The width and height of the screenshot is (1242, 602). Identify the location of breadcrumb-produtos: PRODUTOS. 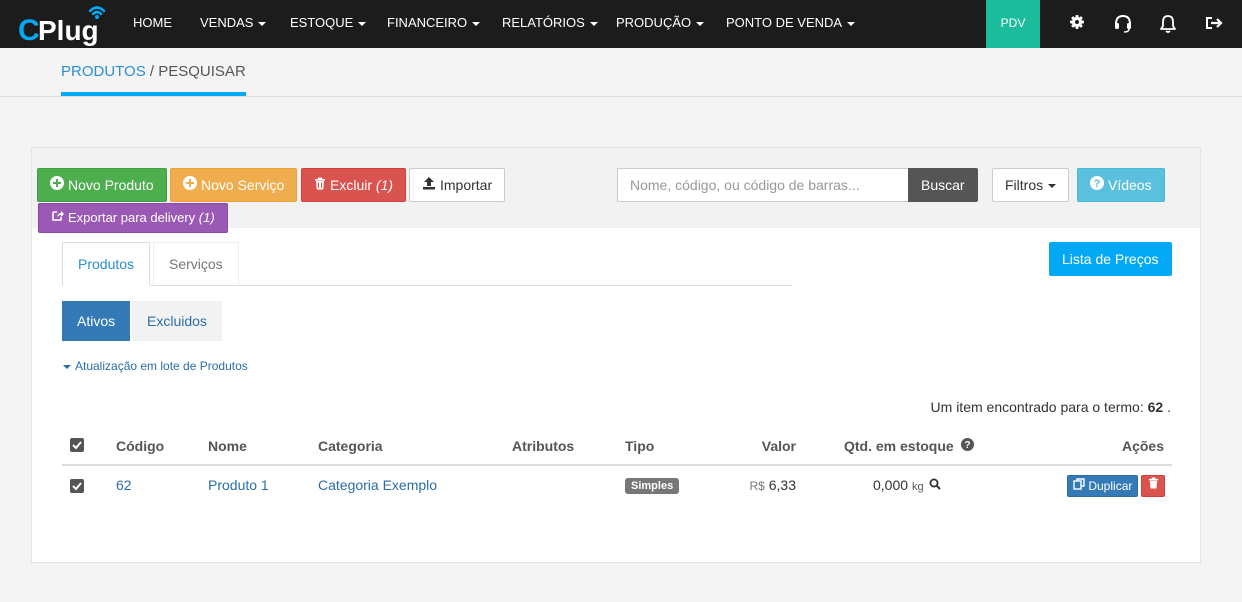
(103, 71).